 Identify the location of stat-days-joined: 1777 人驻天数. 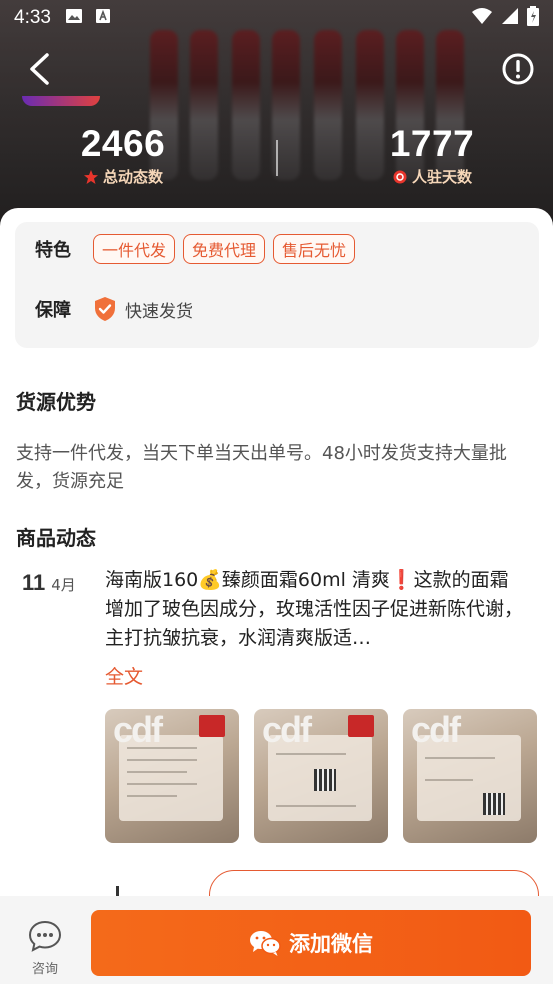
(432, 155).